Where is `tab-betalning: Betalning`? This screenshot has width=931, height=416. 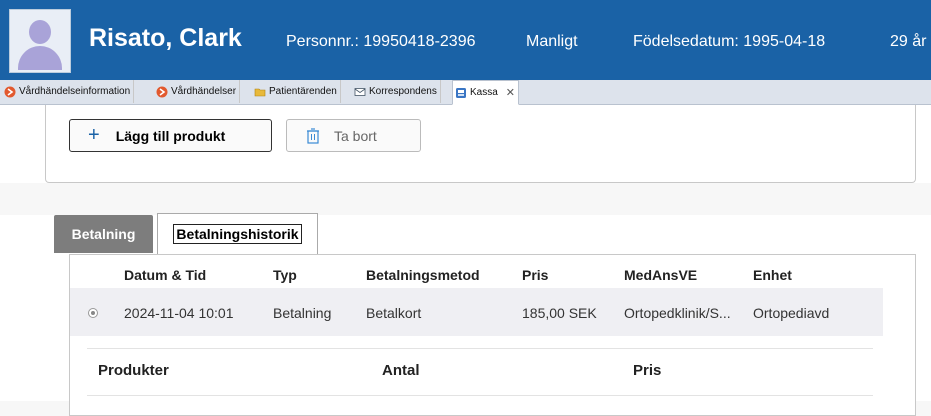
tab-betalning: Betalning is located at coordinates (103, 234).